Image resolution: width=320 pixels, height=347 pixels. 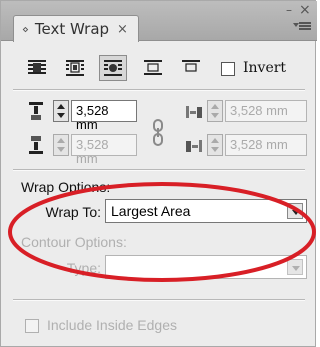 What do you see at coordinates (215, 111) in the screenshot?
I see `left-offset-stepper` at bounding box center [215, 111].